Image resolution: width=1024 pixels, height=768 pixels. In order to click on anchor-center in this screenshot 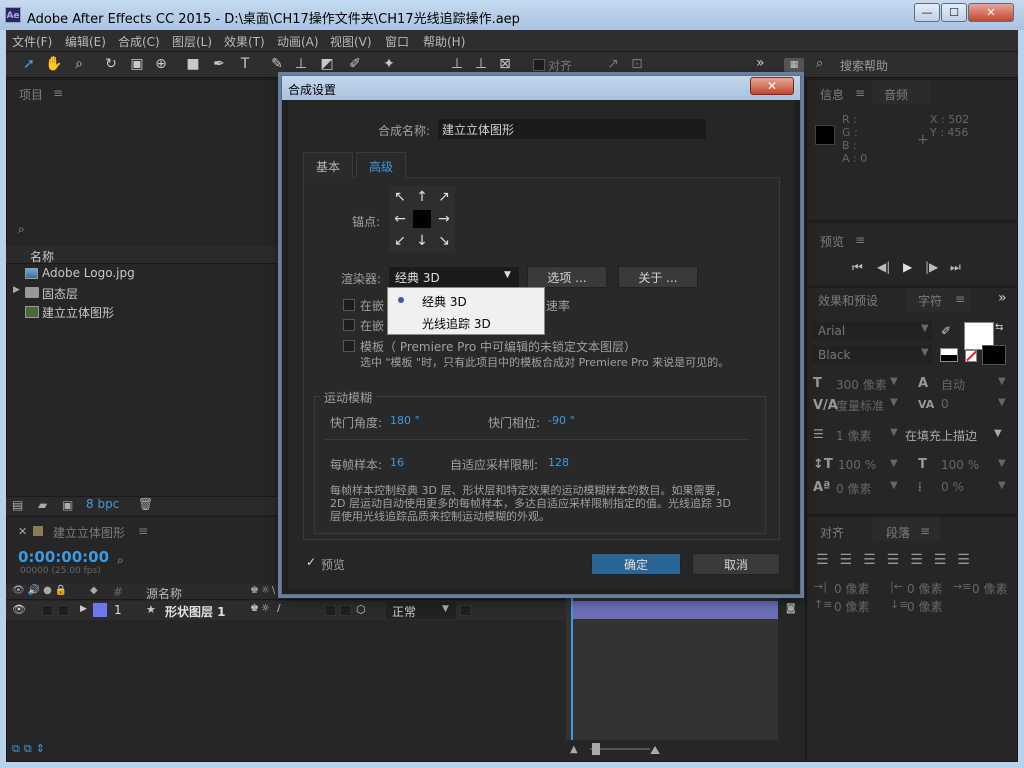, I will do `click(422, 219)`.